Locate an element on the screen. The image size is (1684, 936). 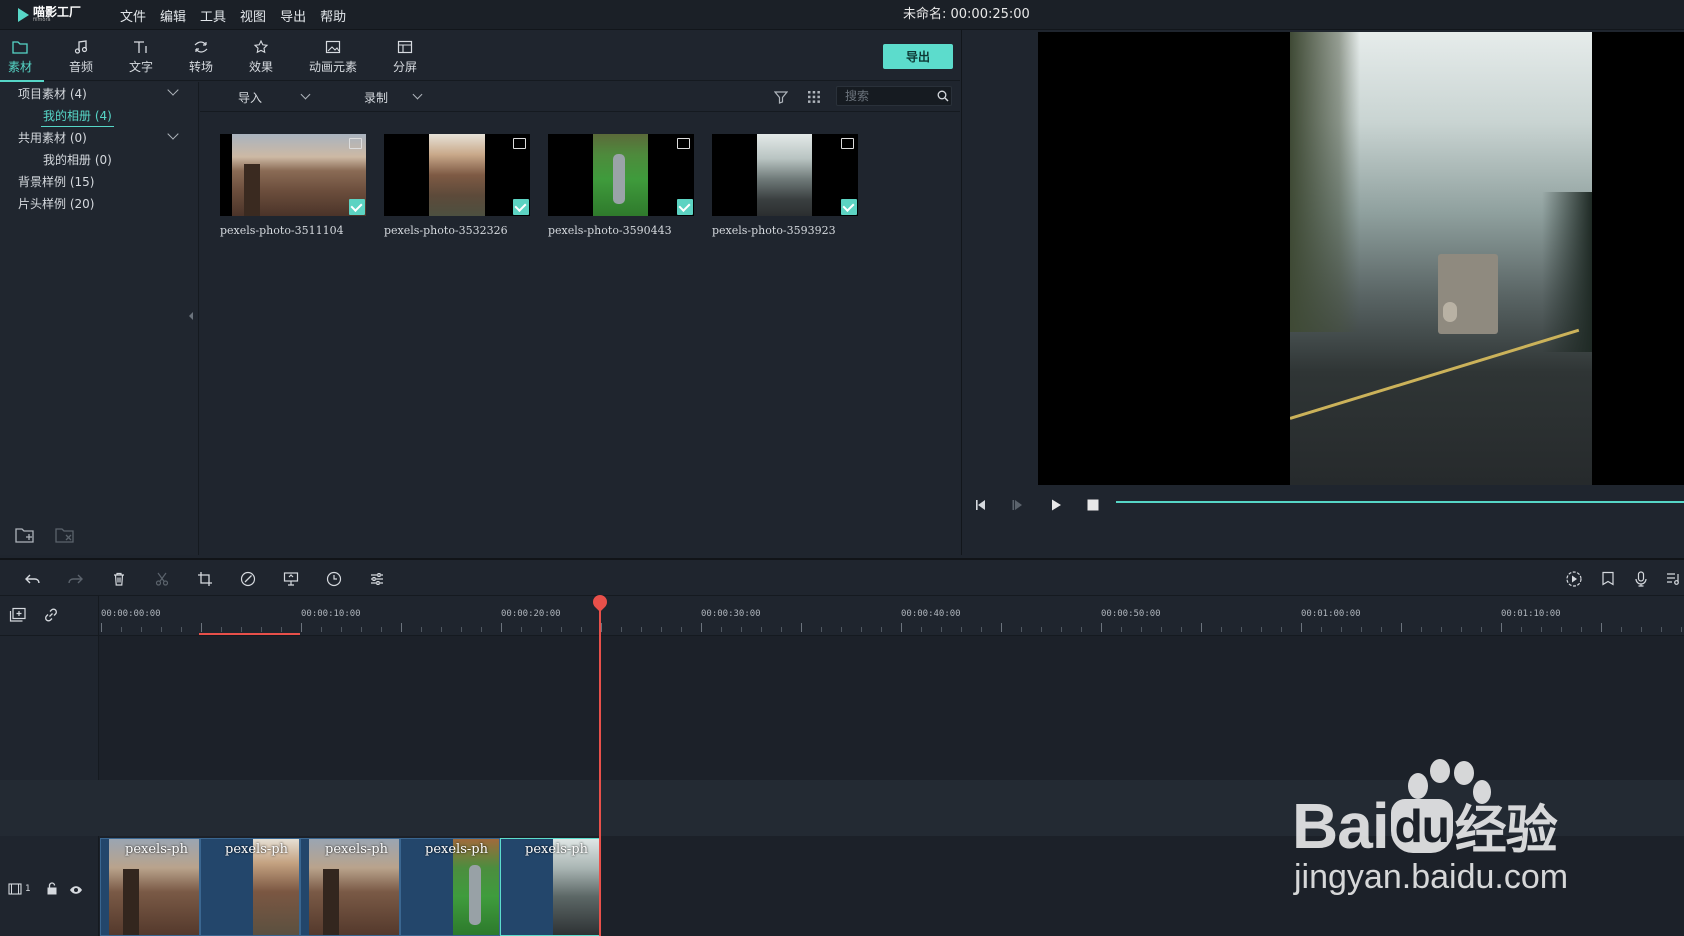
prev-frame-icon is located at coordinates (981, 506).